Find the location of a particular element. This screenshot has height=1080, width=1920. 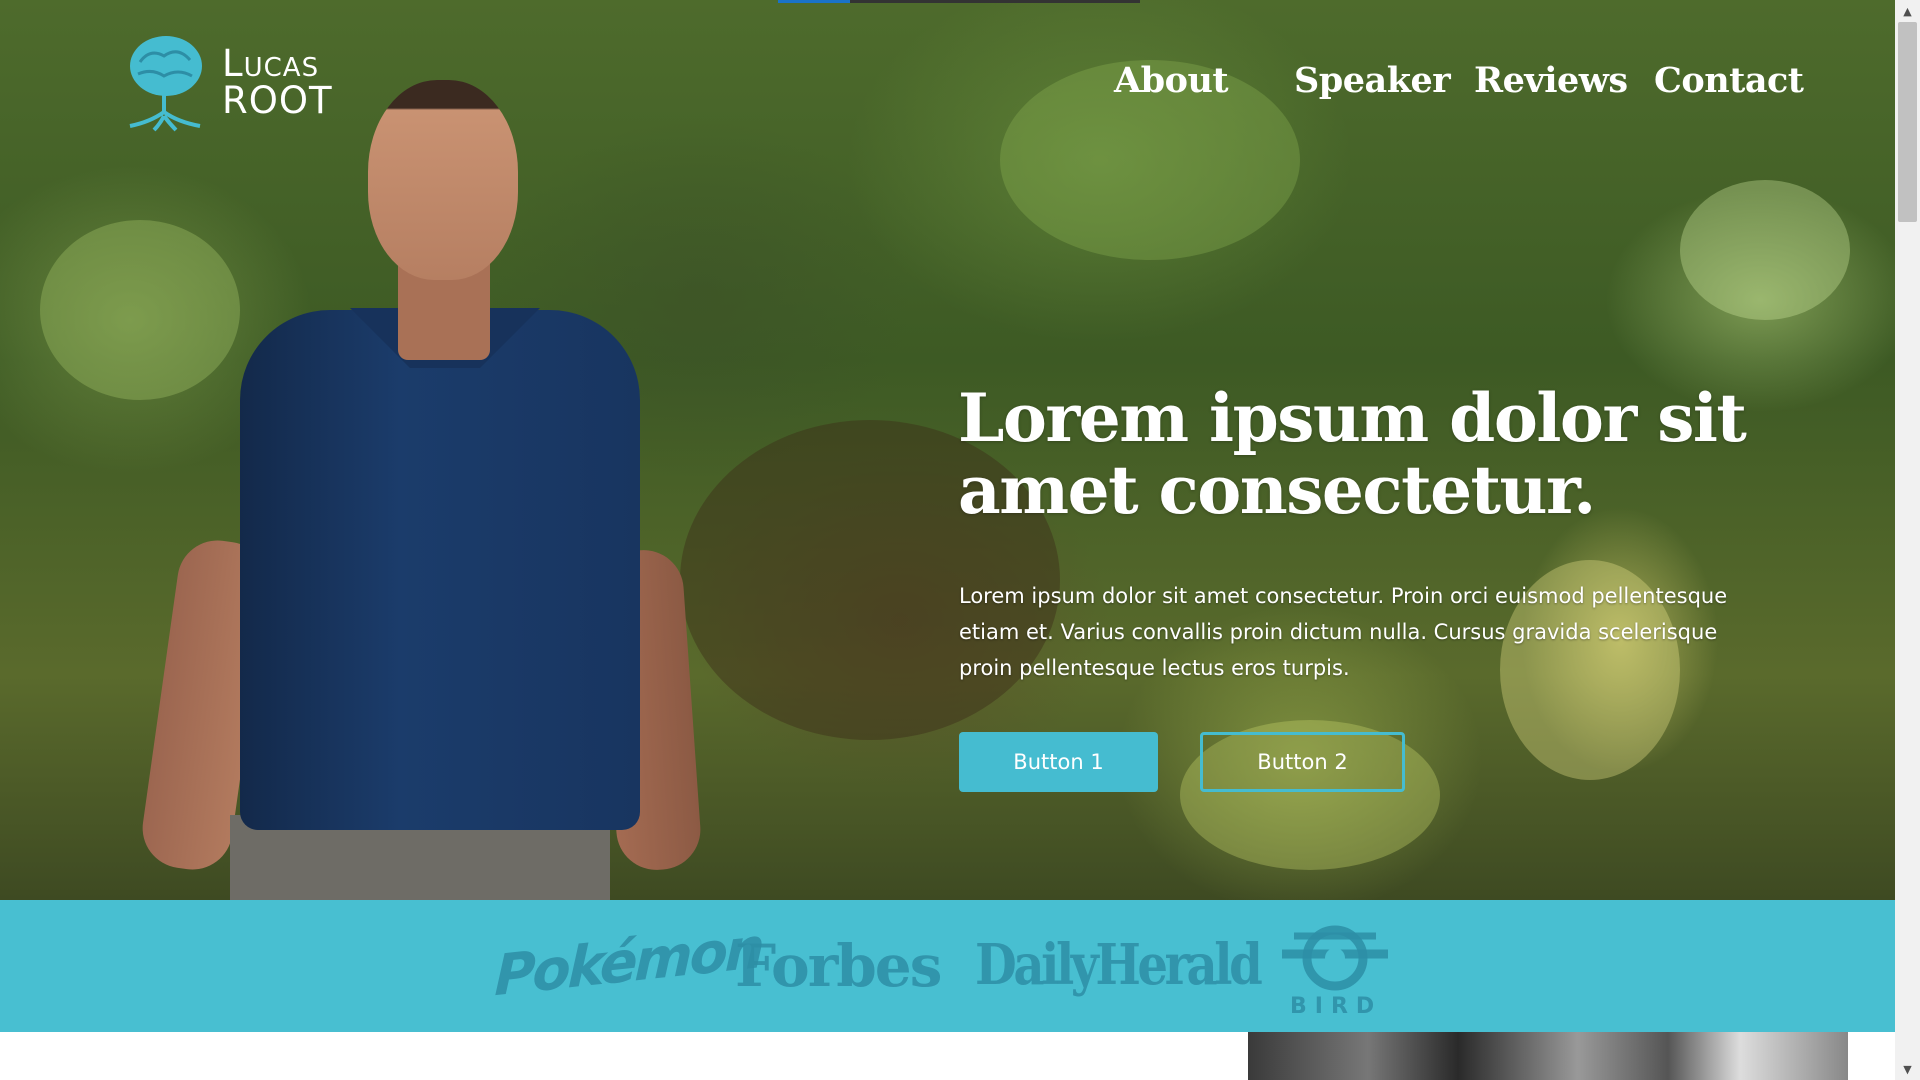

scroll-up-arrow-icon: ▲ is located at coordinates (1907, 11).